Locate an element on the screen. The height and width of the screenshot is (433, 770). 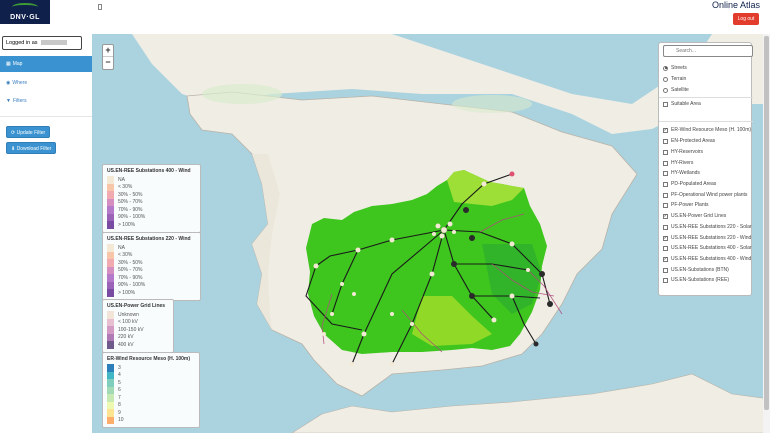
legend-label: NA is located at coordinates (121, 247).